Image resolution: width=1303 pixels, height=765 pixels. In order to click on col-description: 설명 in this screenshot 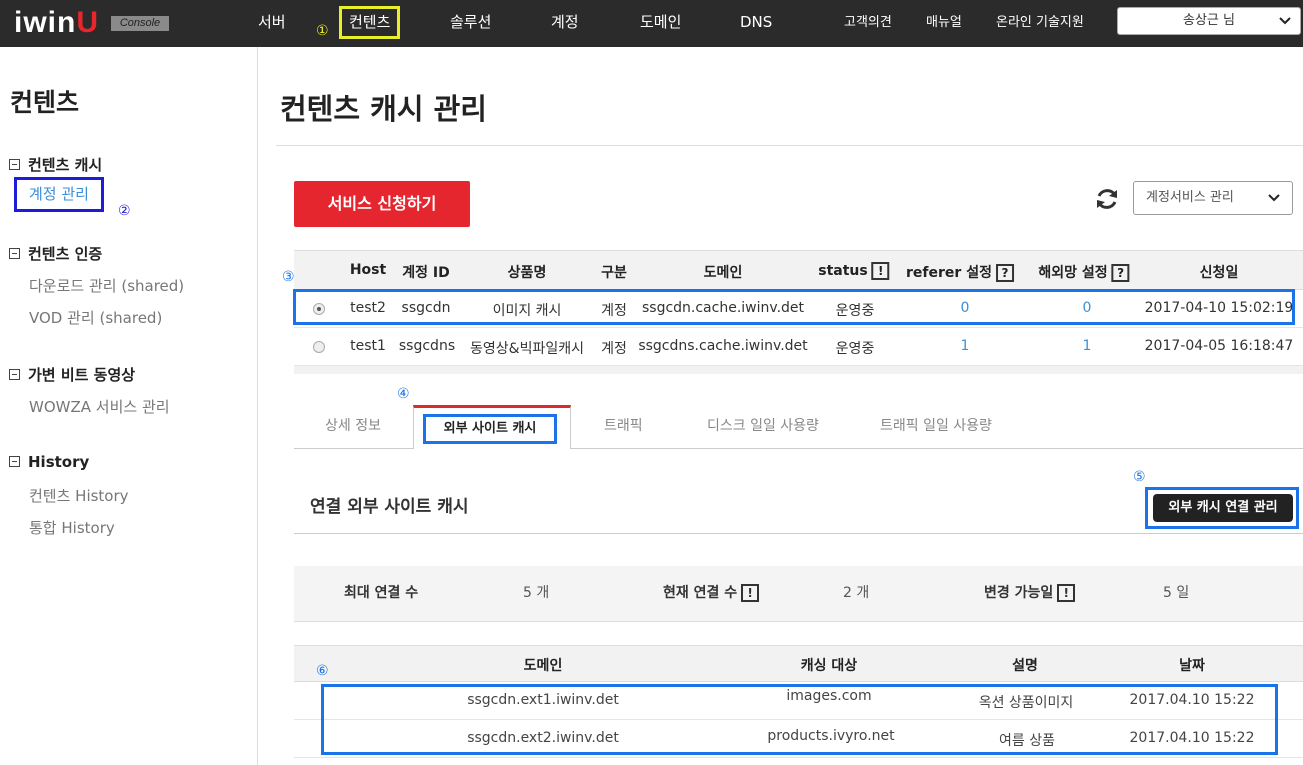, I will do `click(1025, 666)`.